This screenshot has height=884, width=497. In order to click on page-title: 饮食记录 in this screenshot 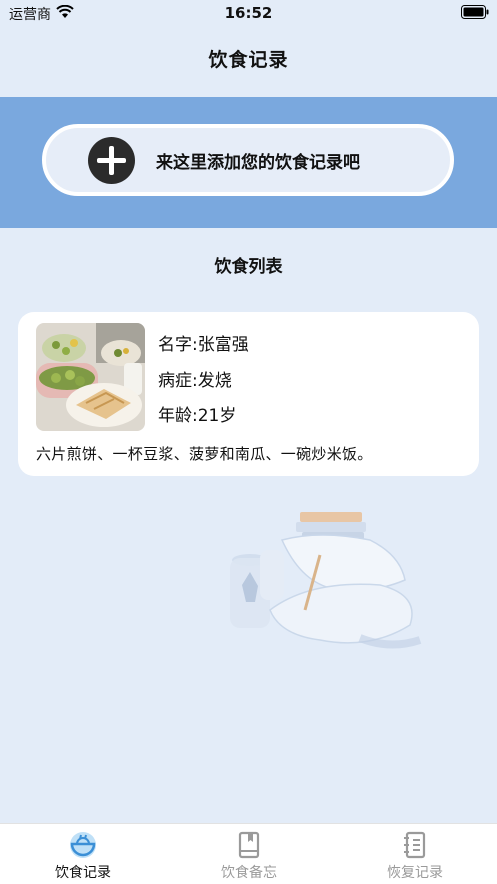, I will do `click(248, 60)`.